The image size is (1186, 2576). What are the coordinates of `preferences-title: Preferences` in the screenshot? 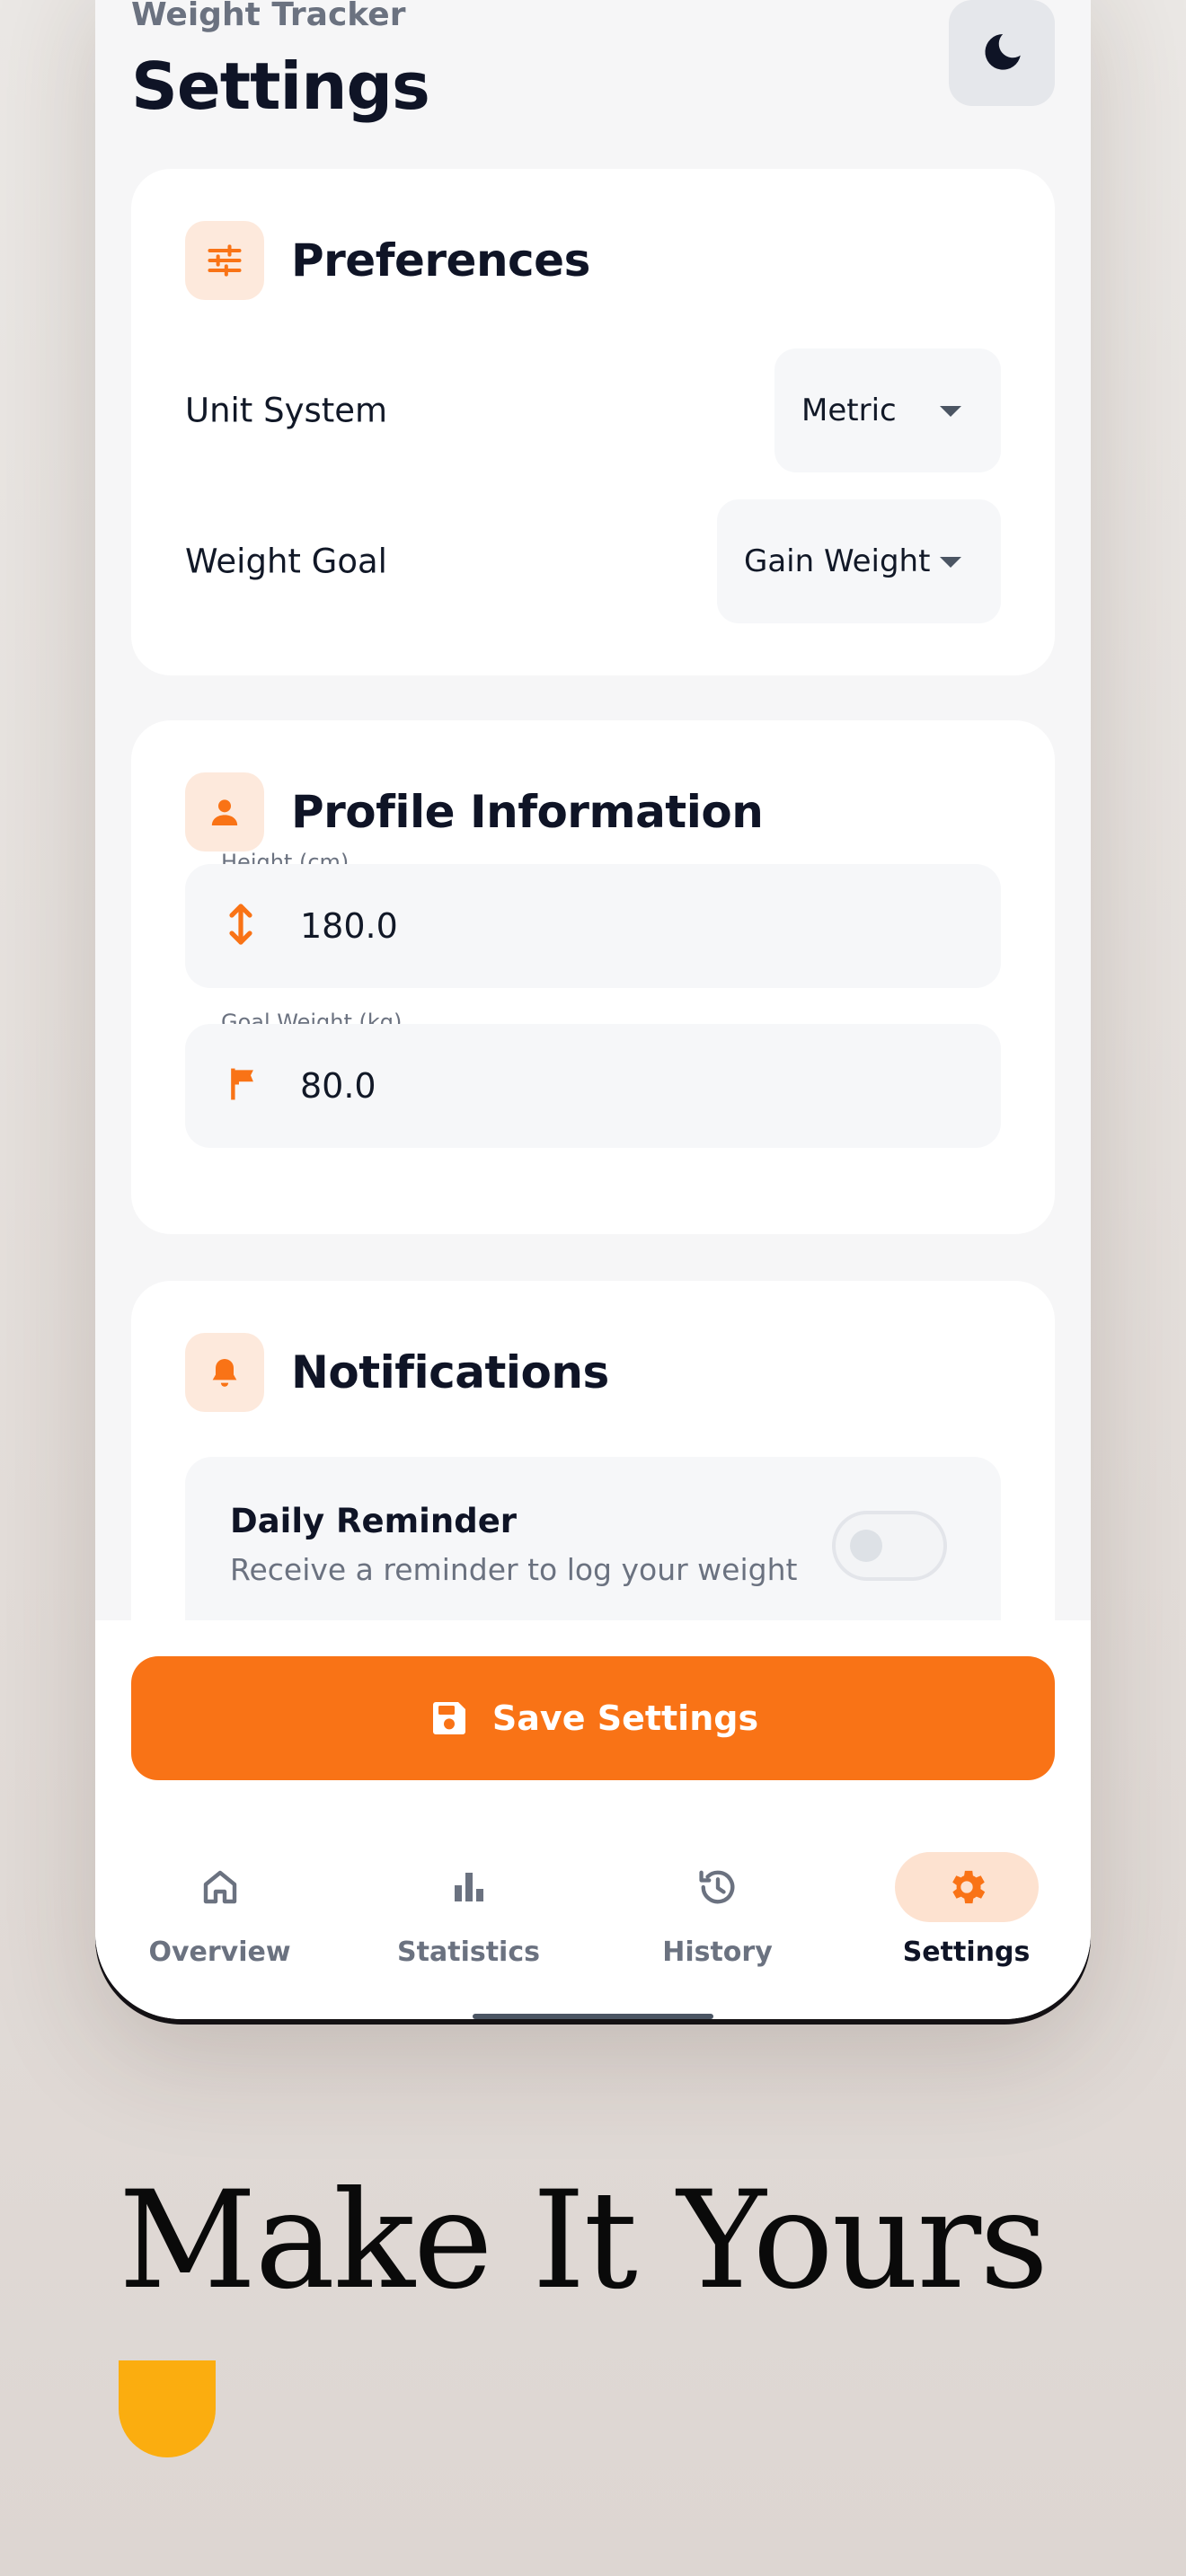 It's located at (440, 260).